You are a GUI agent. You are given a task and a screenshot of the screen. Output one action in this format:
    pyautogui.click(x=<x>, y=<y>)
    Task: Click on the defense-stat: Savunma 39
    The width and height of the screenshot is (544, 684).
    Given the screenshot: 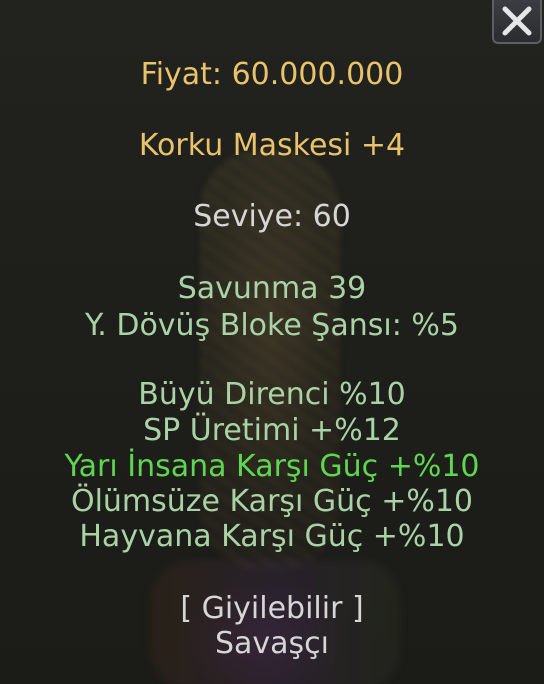 What is the action you would take?
    pyautogui.click(x=272, y=288)
    